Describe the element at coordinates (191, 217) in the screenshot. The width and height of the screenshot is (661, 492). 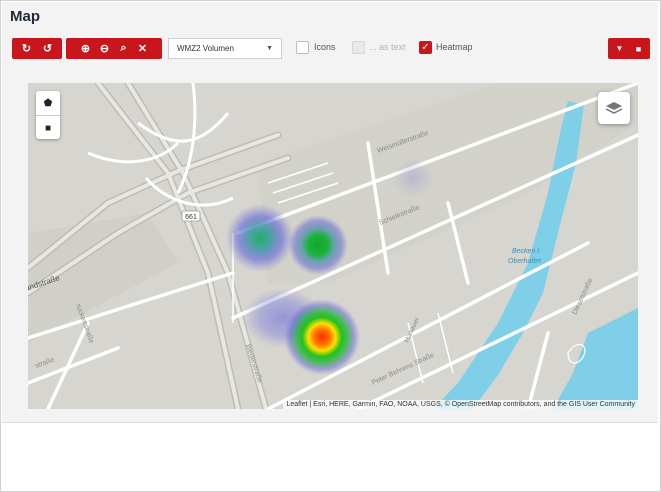
I see `route-shield-label: 661` at that location.